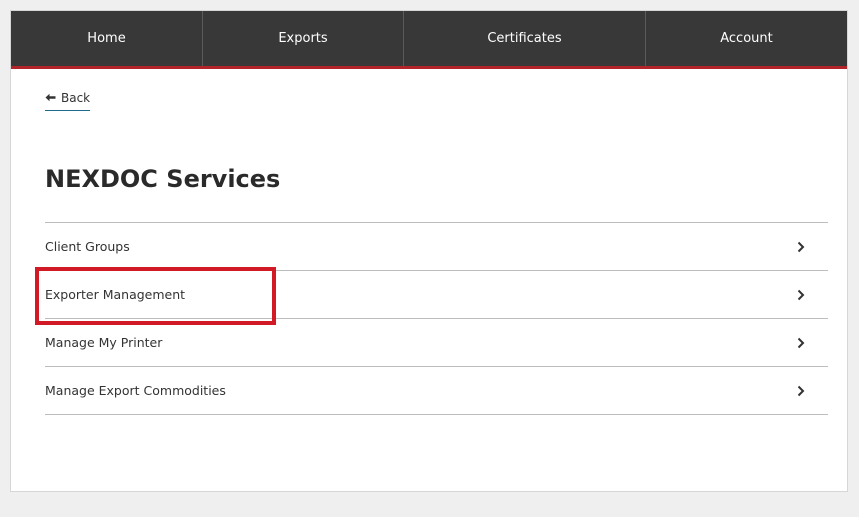  Describe the element at coordinates (436, 343) in the screenshot. I see `service-item-manage-my-printer: Manage My Printer` at that location.